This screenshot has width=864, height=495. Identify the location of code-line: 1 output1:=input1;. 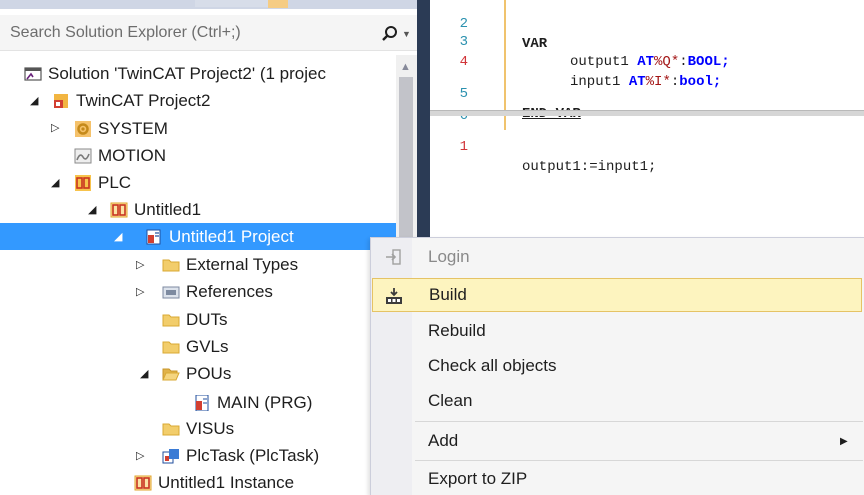
(647, 146).